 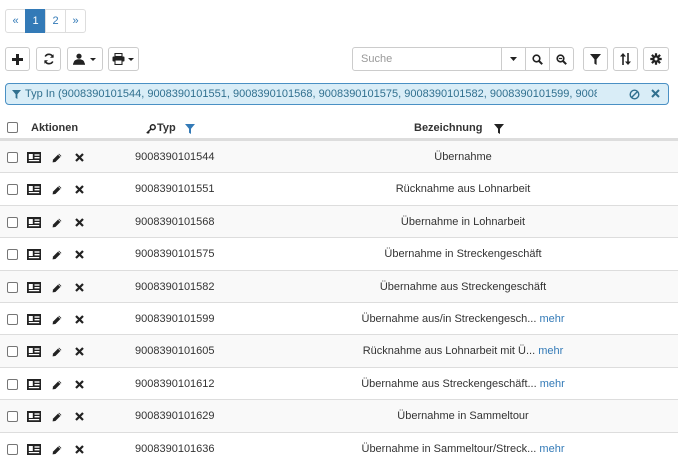 I want to click on user-dropdown-icon, so click(x=84, y=59).